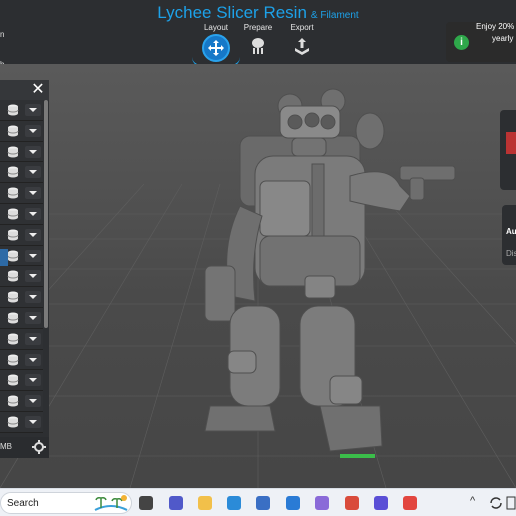 This screenshot has width=516, height=516. What do you see at coordinates (461, 42) in the screenshot?
I see `info-icon: i` at bounding box center [461, 42].